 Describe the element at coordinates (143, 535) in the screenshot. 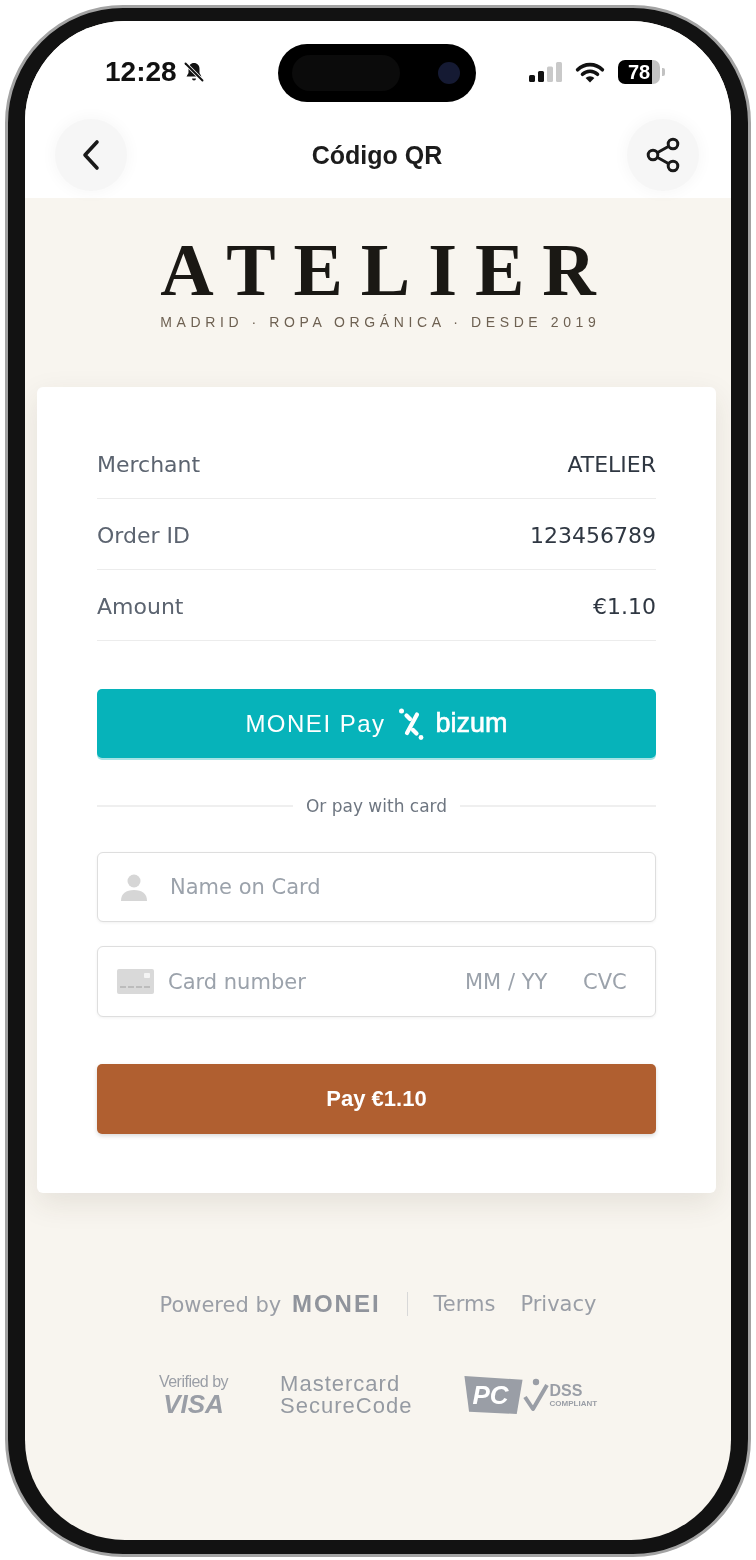

I see `summary-label: Order ID` at that location.